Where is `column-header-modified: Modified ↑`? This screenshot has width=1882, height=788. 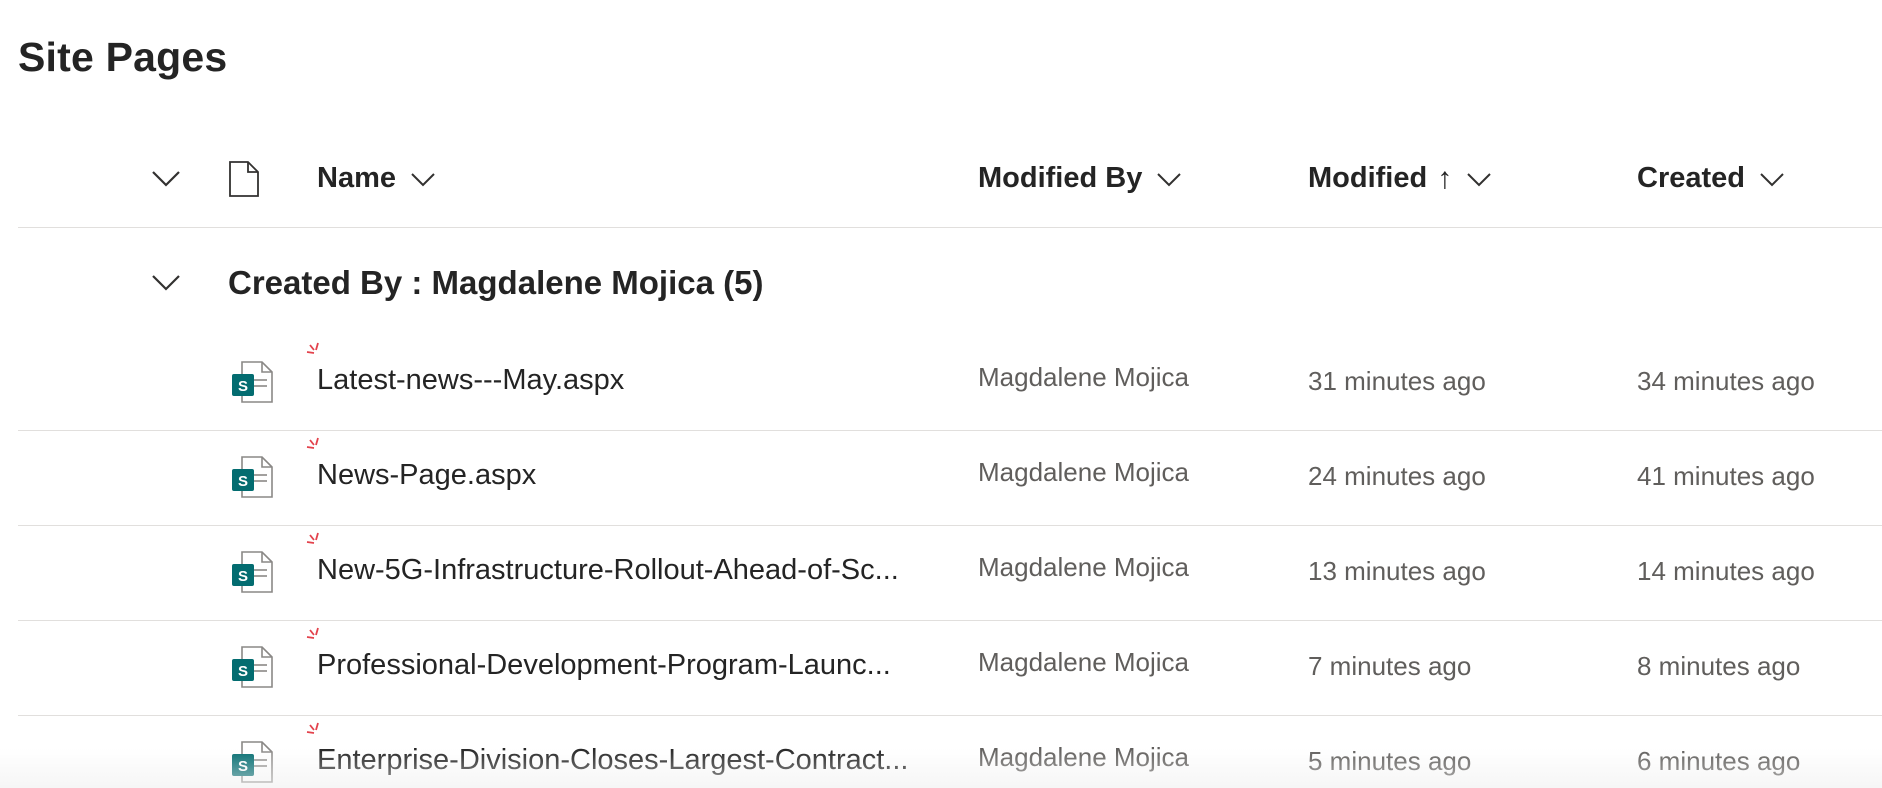
column-header-modified: Modified ↑ is located at coordinates (1399, 178).